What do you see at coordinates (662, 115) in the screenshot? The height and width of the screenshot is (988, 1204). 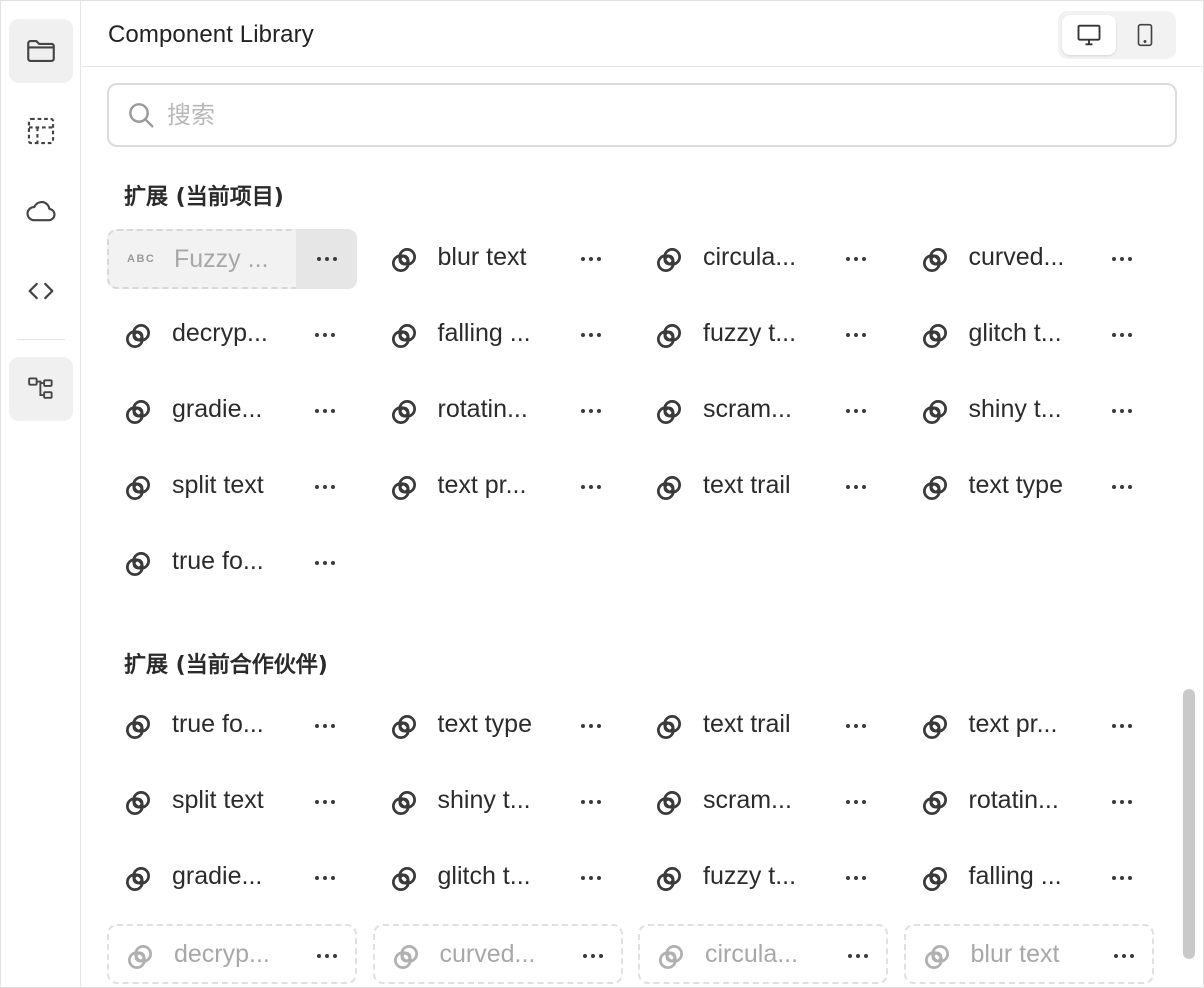 I see `search-input` at bounding box center [662, 115].